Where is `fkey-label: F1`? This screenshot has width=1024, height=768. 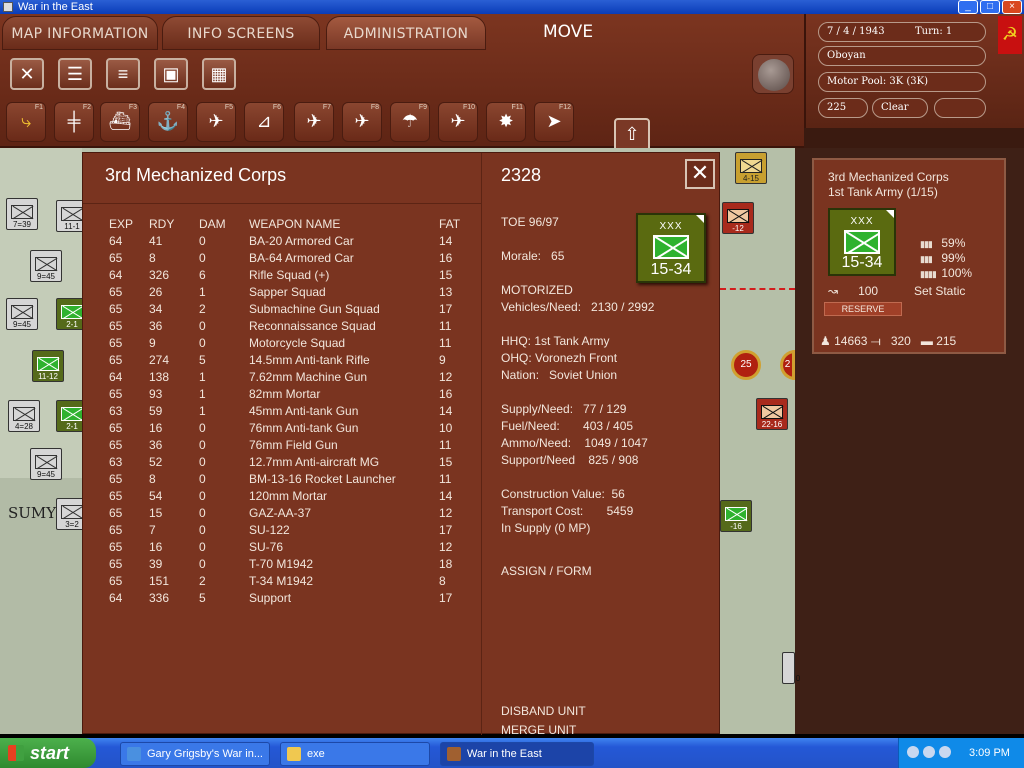 fkey-label: F1 is located at coordinates (38, 107).